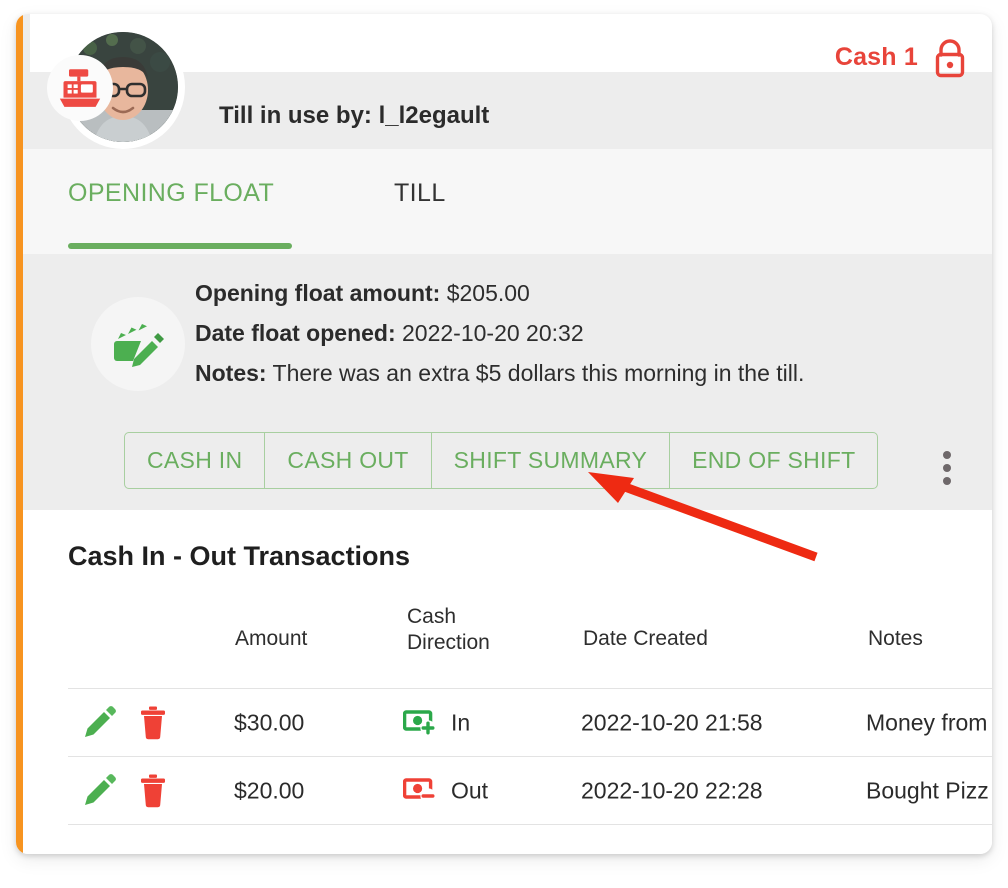  I want to click on float-amount-value: $205.00, so click(488, 293).